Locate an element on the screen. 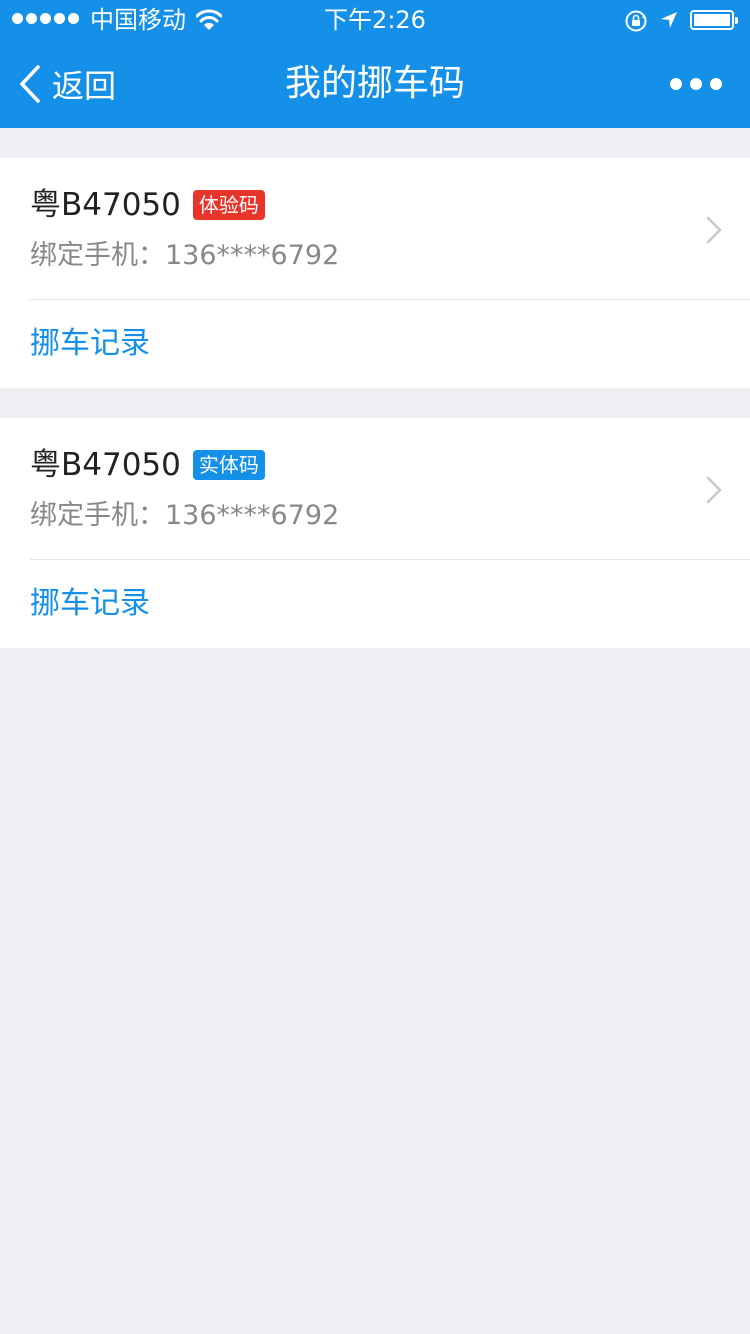 Image resolution: width=750 pixels, height=1334 pixels. rotation-lock-icon is located at coordinates (636, 21).